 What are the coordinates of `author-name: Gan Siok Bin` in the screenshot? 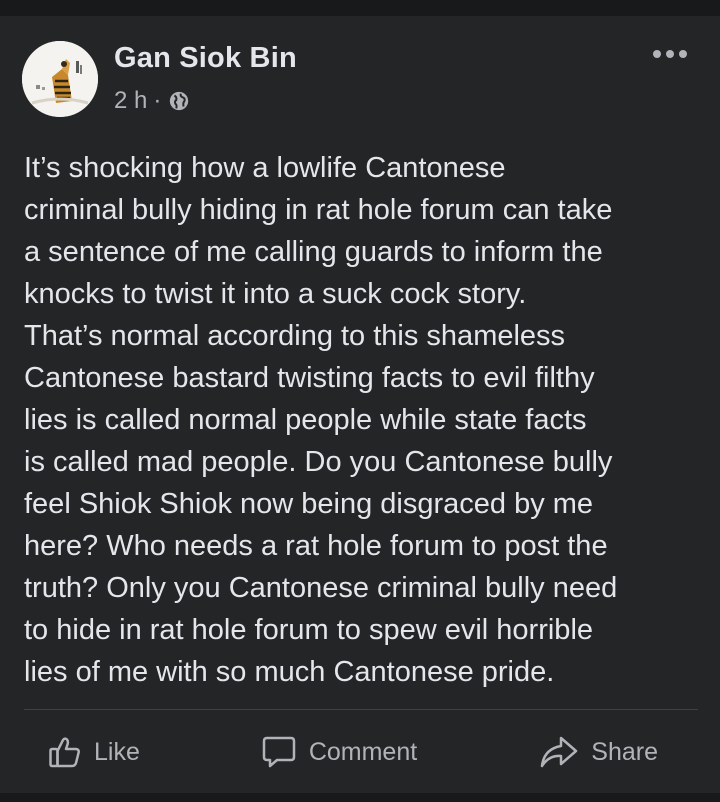 It's located at (205, 58).